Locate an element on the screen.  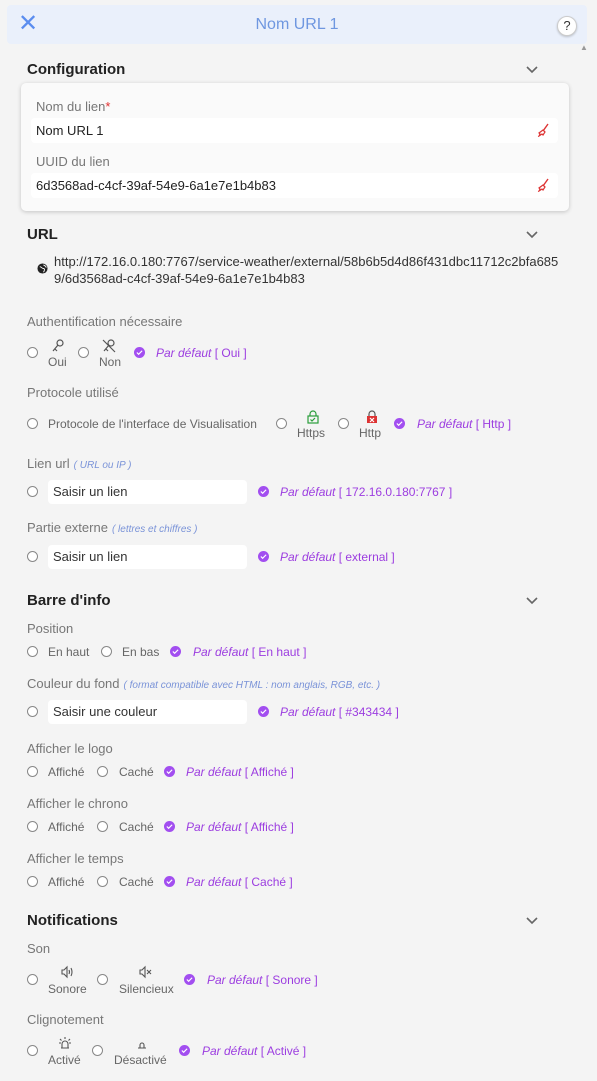
dialog-header: ✕ Nom URL 1 ? is located at coordinates (297, 24).